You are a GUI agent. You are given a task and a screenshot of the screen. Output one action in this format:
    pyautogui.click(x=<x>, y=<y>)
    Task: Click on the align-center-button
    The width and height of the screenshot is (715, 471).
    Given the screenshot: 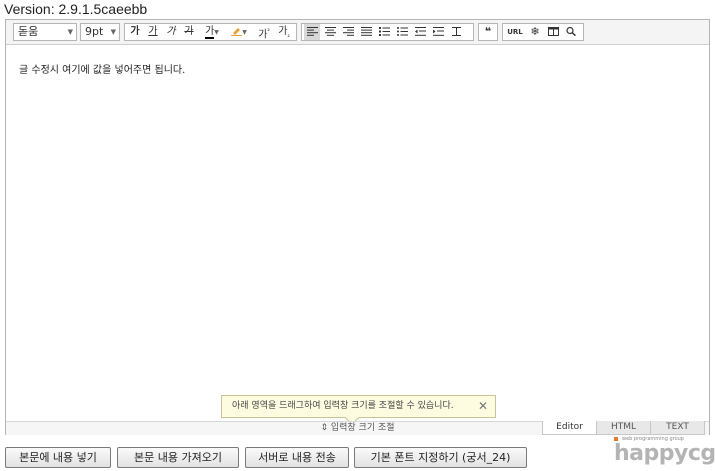 What is the action you would take?
    pyautogui.click(x=330, y=32)
    